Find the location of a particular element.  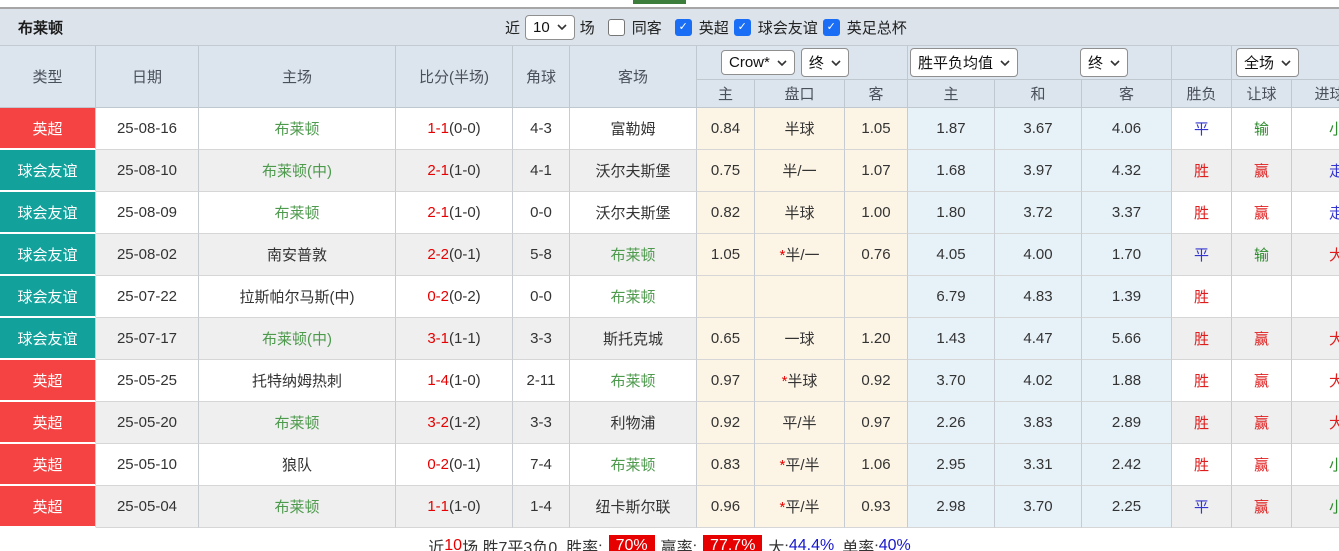

avg-draw-odds: 3.31 is located at coordinates (1038, 465).